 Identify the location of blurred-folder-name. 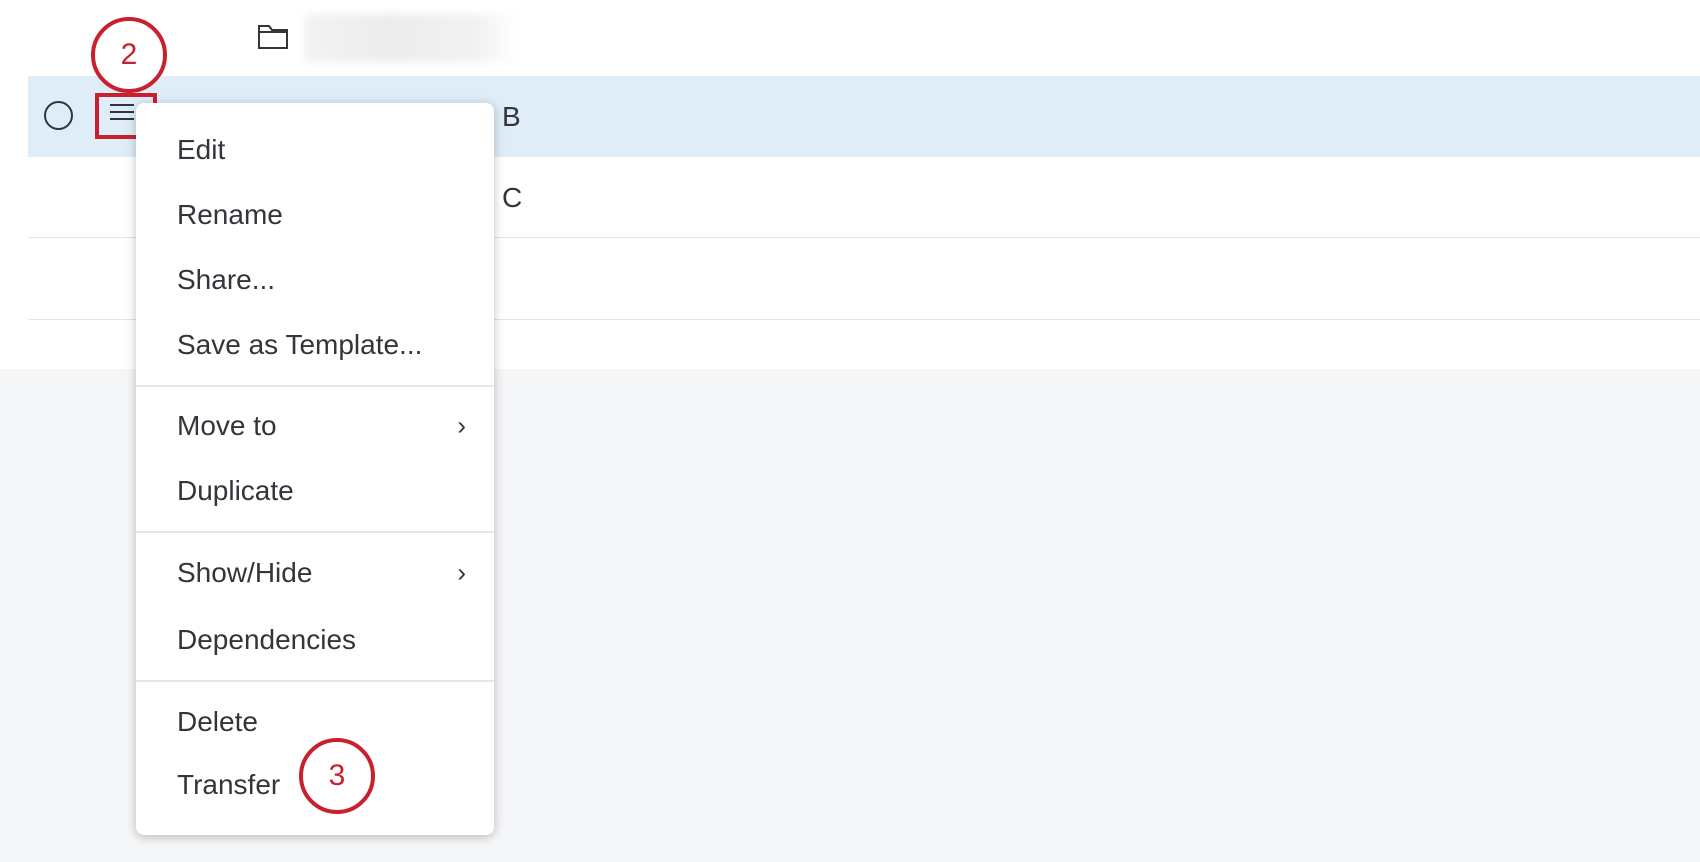
(412, 38).